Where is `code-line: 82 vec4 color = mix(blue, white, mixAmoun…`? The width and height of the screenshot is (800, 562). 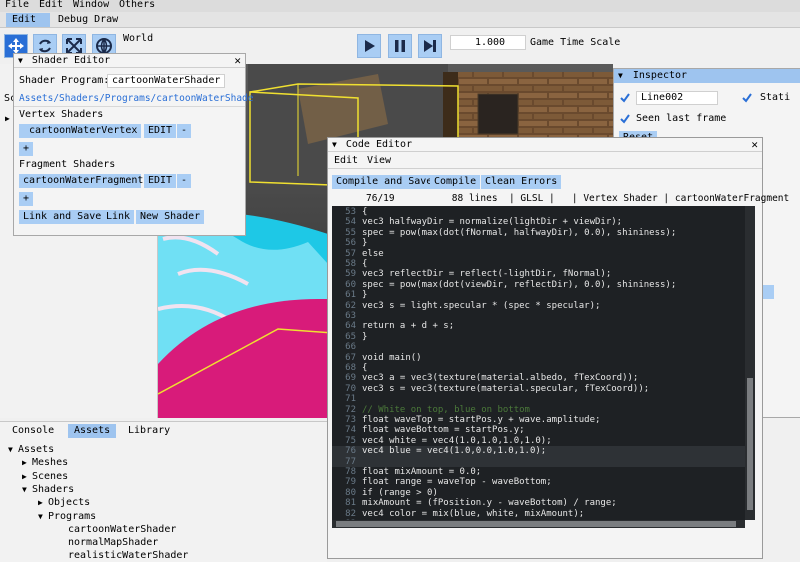
code-line: 82 vec4 color = mix(blue, white, mixAmoun… is located at coordinates (538, 514).